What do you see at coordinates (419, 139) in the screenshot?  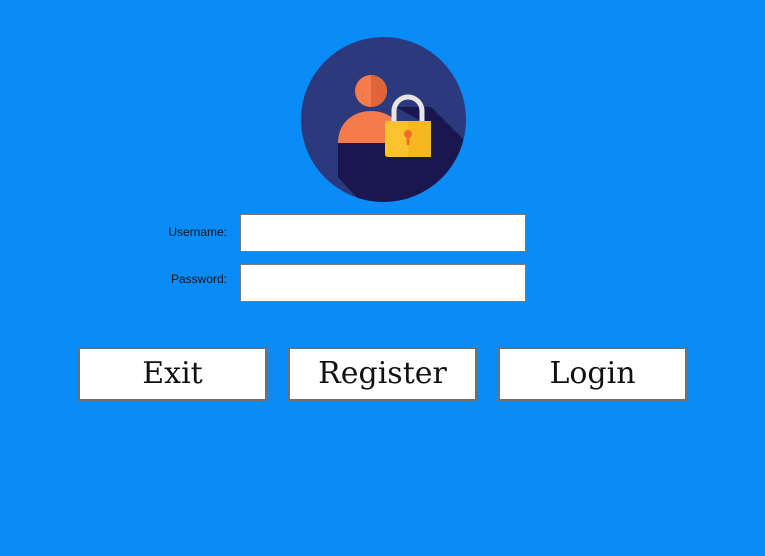 I see `lock-body-shade` at bounding box center [419, 139].